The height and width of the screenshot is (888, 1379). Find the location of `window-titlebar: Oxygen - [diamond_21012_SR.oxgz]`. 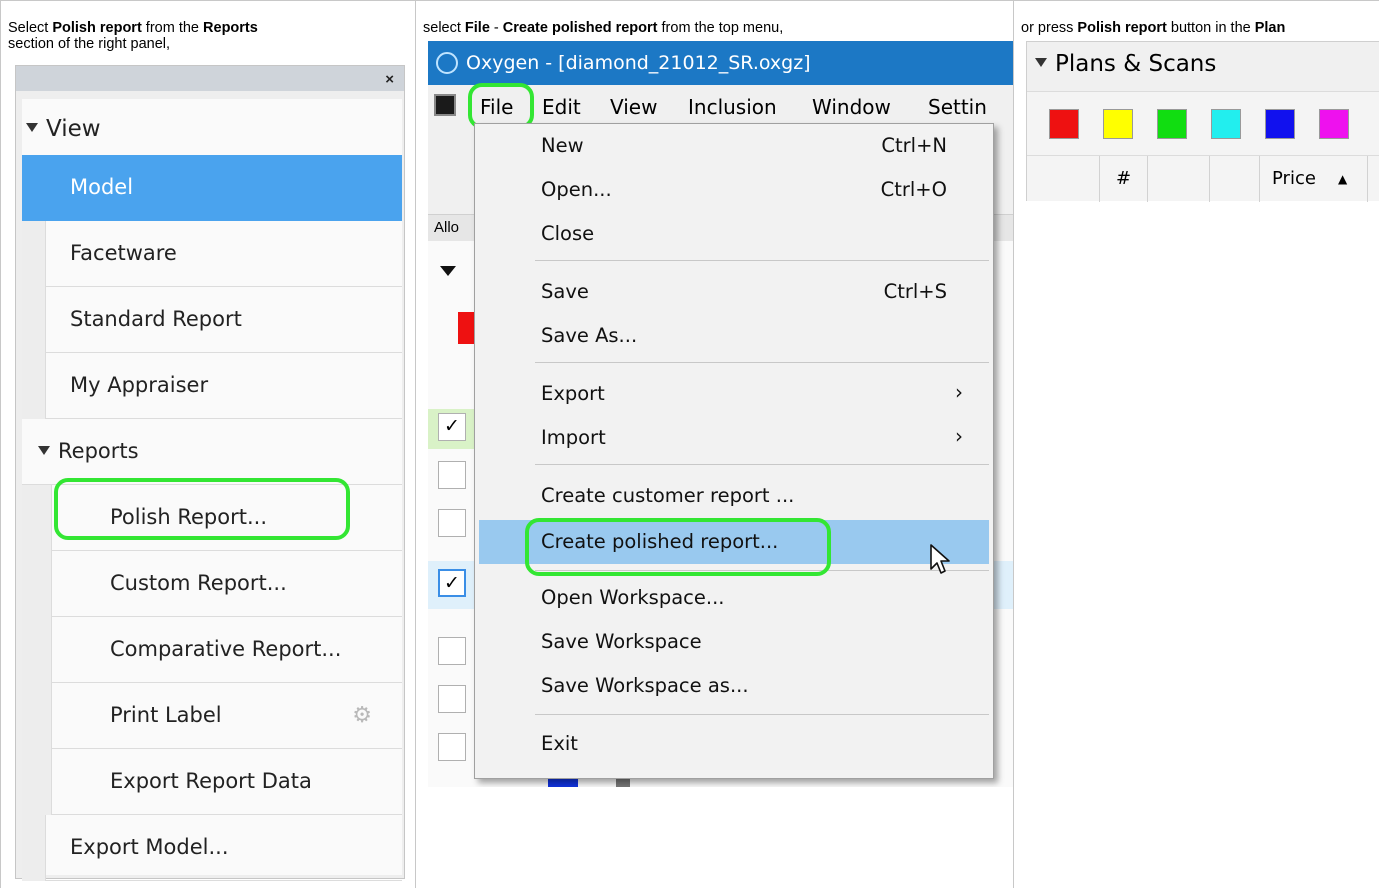

window-titlebar: Oxygen - [diamond_21012_SR.oxgz] is located at coordinates (720, 63).